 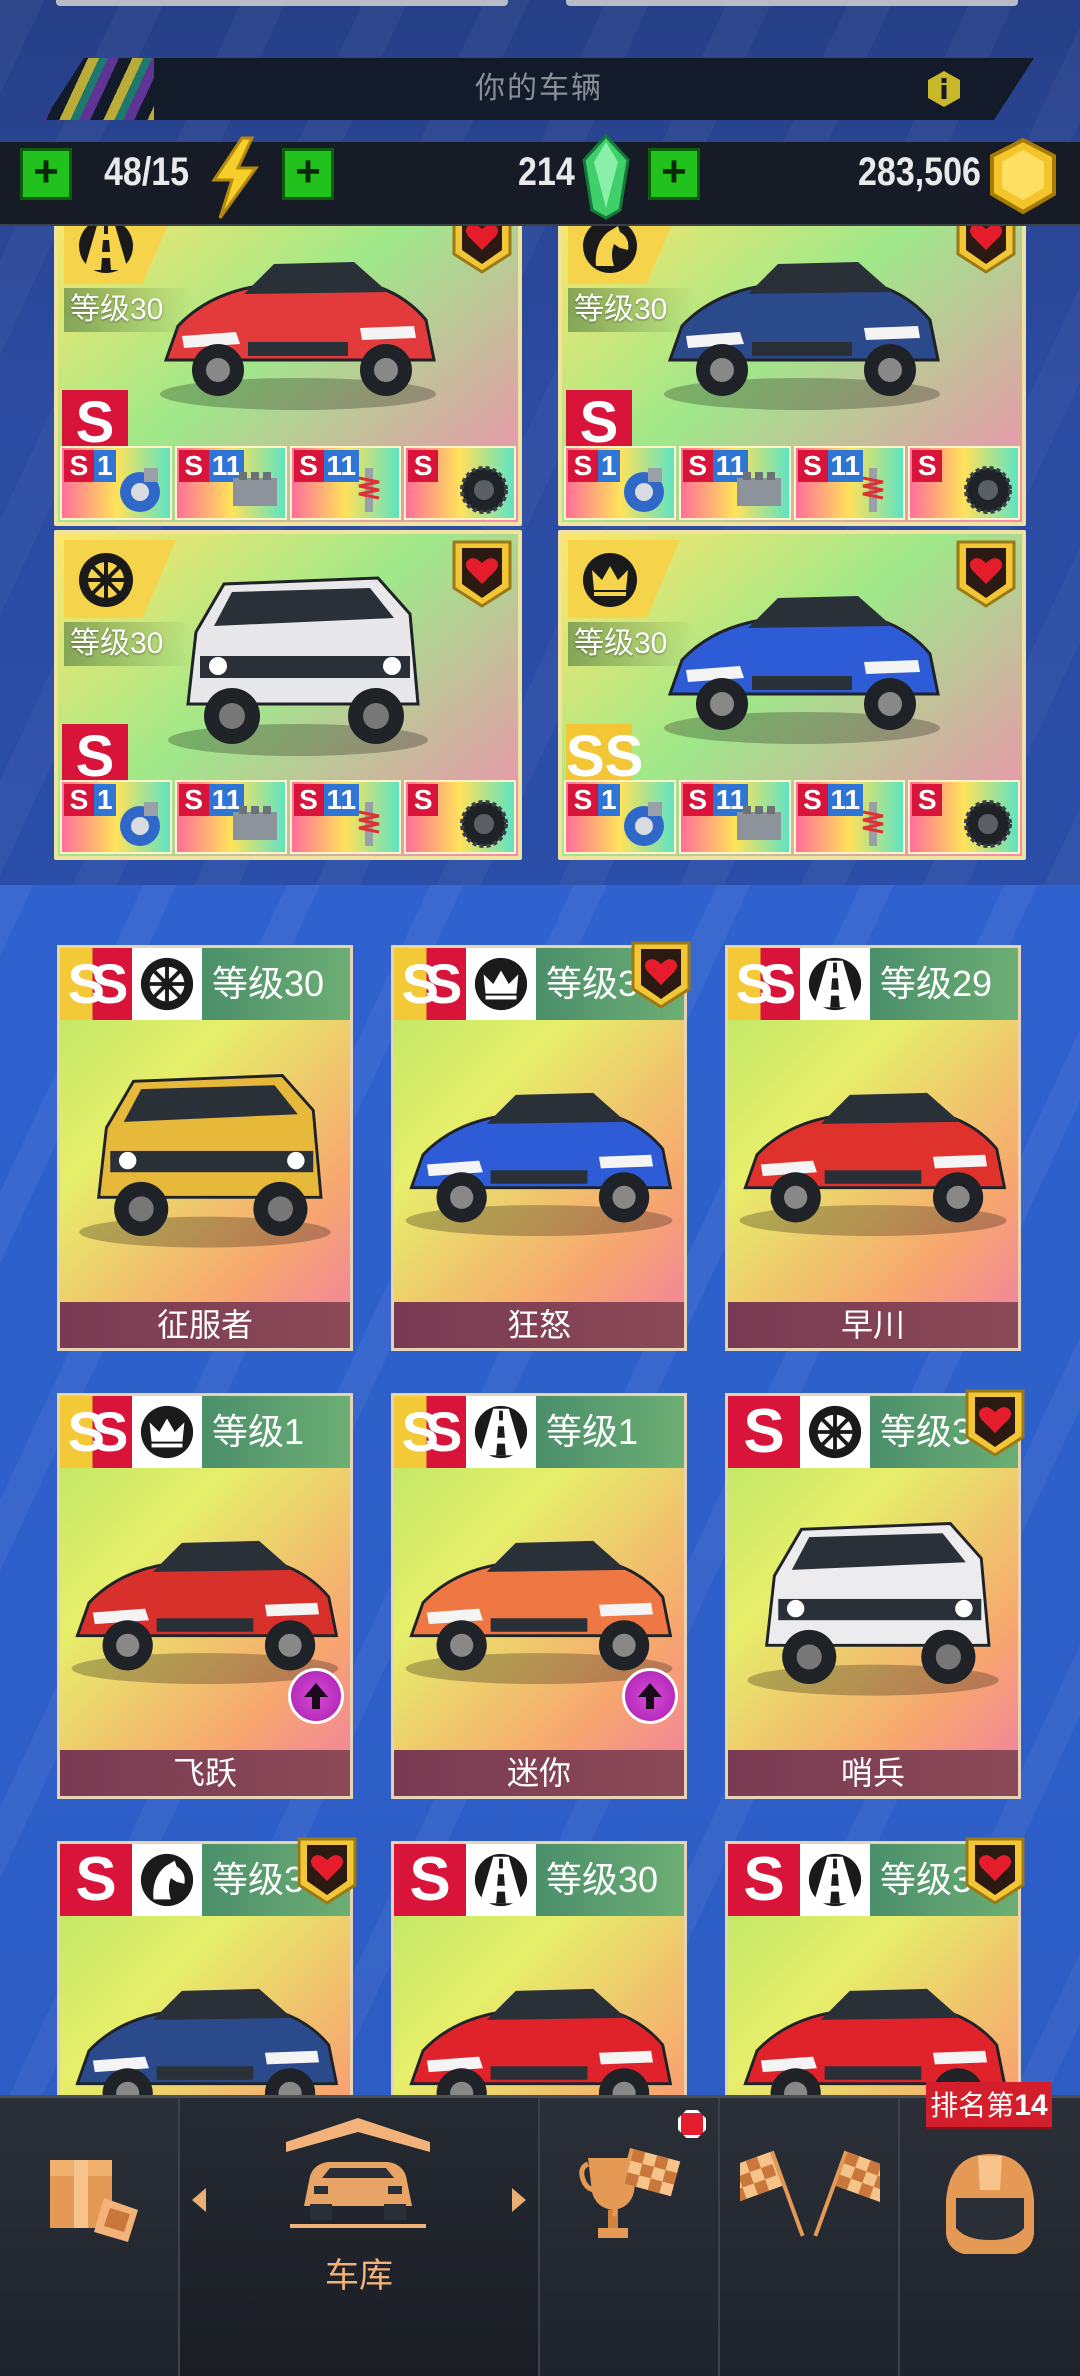 I want to click on nav-profile, so click(x=990, y=2237).